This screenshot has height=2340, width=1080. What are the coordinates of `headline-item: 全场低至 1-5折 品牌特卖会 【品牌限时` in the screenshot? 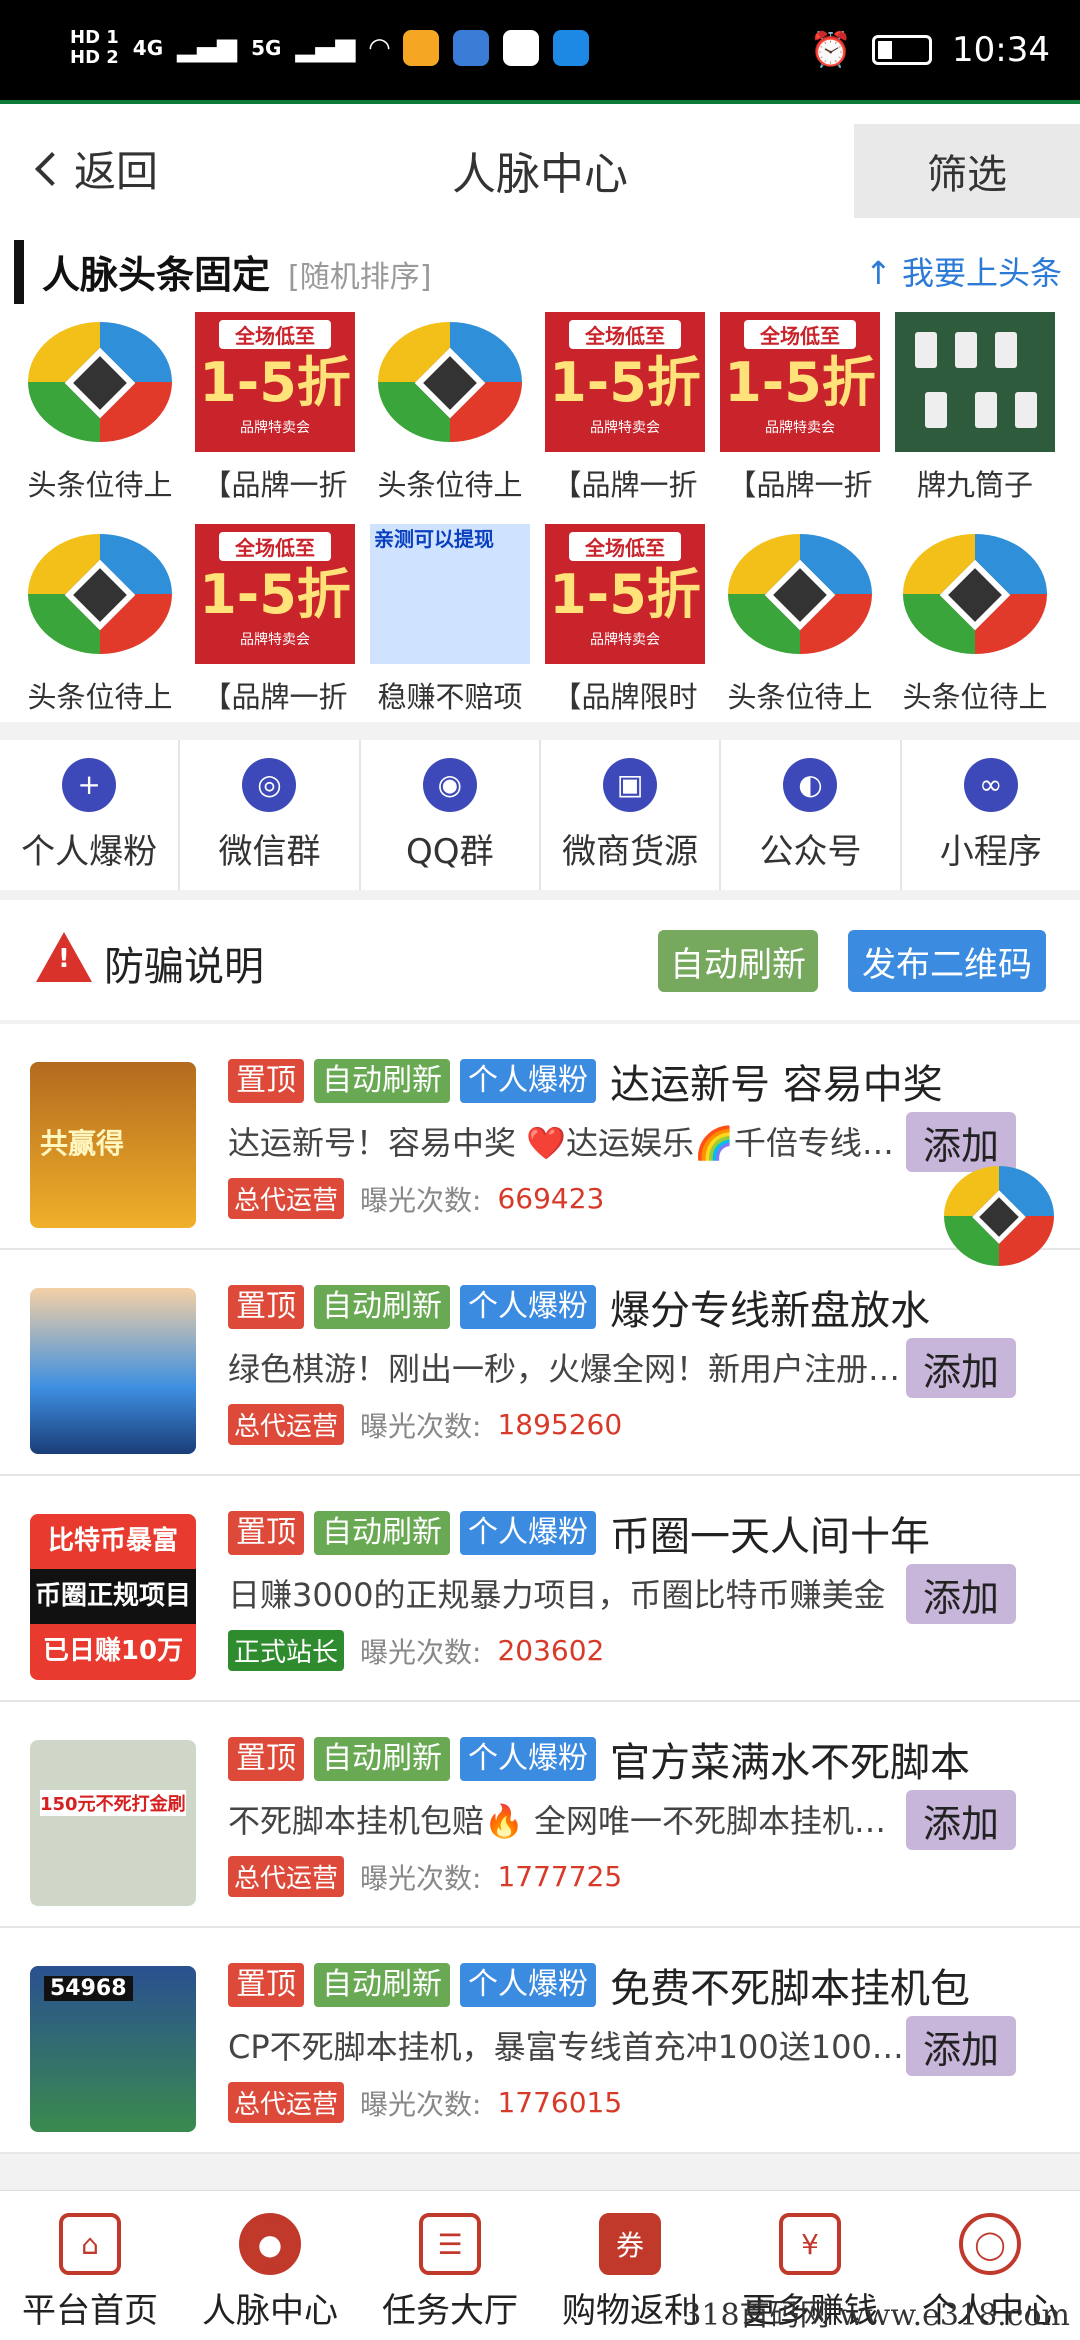 It's located at (625, 620).